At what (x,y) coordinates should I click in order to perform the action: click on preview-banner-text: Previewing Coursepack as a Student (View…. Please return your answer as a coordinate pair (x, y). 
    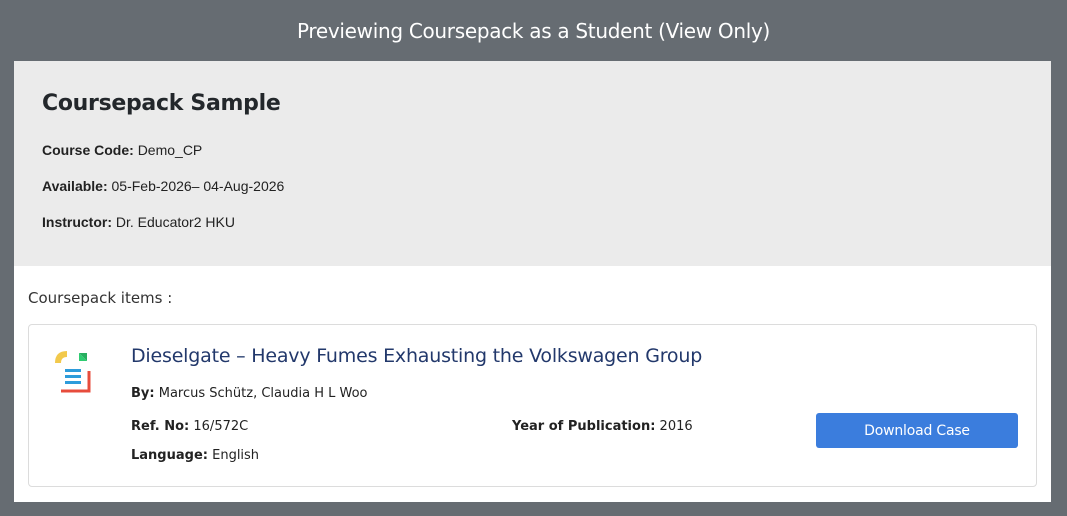
    Looking at the image, I should click on (533, 30).